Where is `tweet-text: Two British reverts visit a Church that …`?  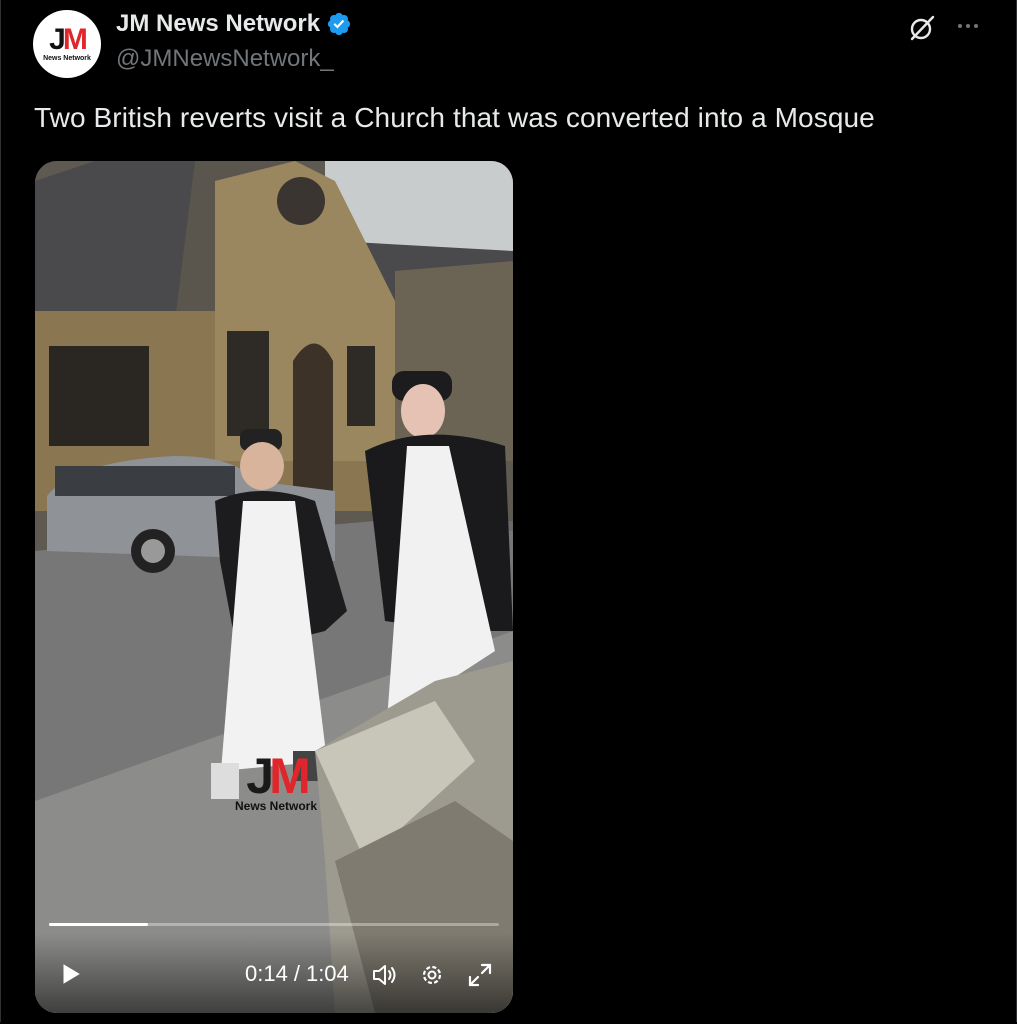
tweet-text: Two British reverts visit a Church that … is located at coordinates (454, 117).